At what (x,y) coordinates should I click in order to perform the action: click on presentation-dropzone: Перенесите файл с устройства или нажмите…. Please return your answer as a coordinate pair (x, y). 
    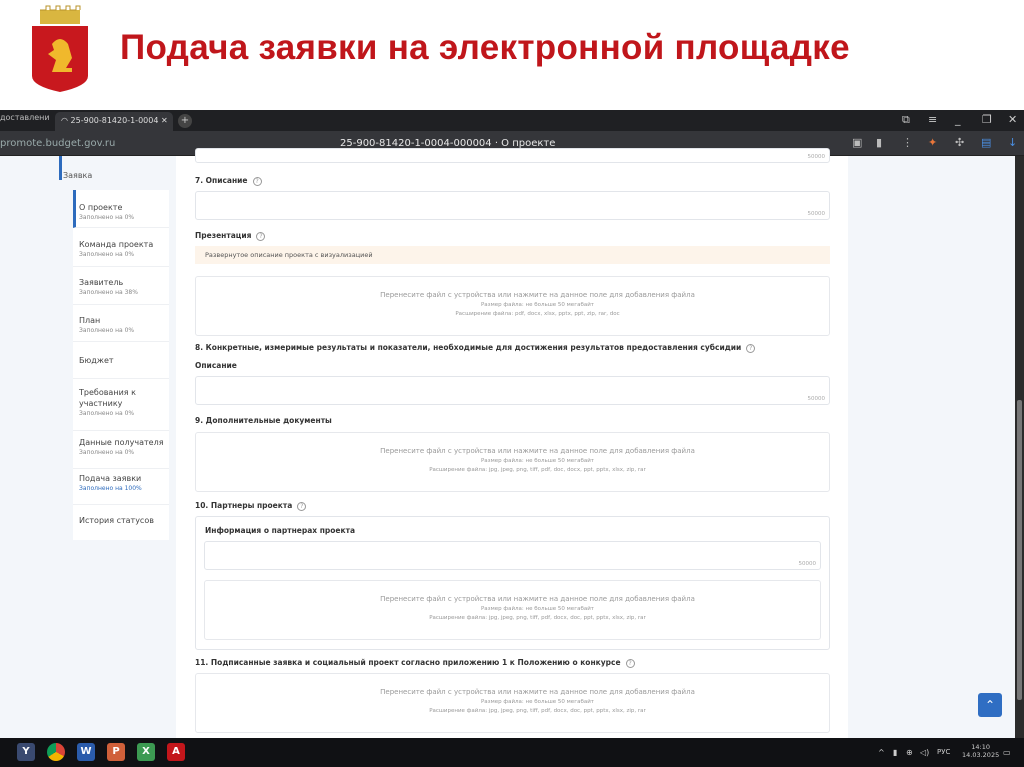
    Looking at the image, I should click on (512, 306).